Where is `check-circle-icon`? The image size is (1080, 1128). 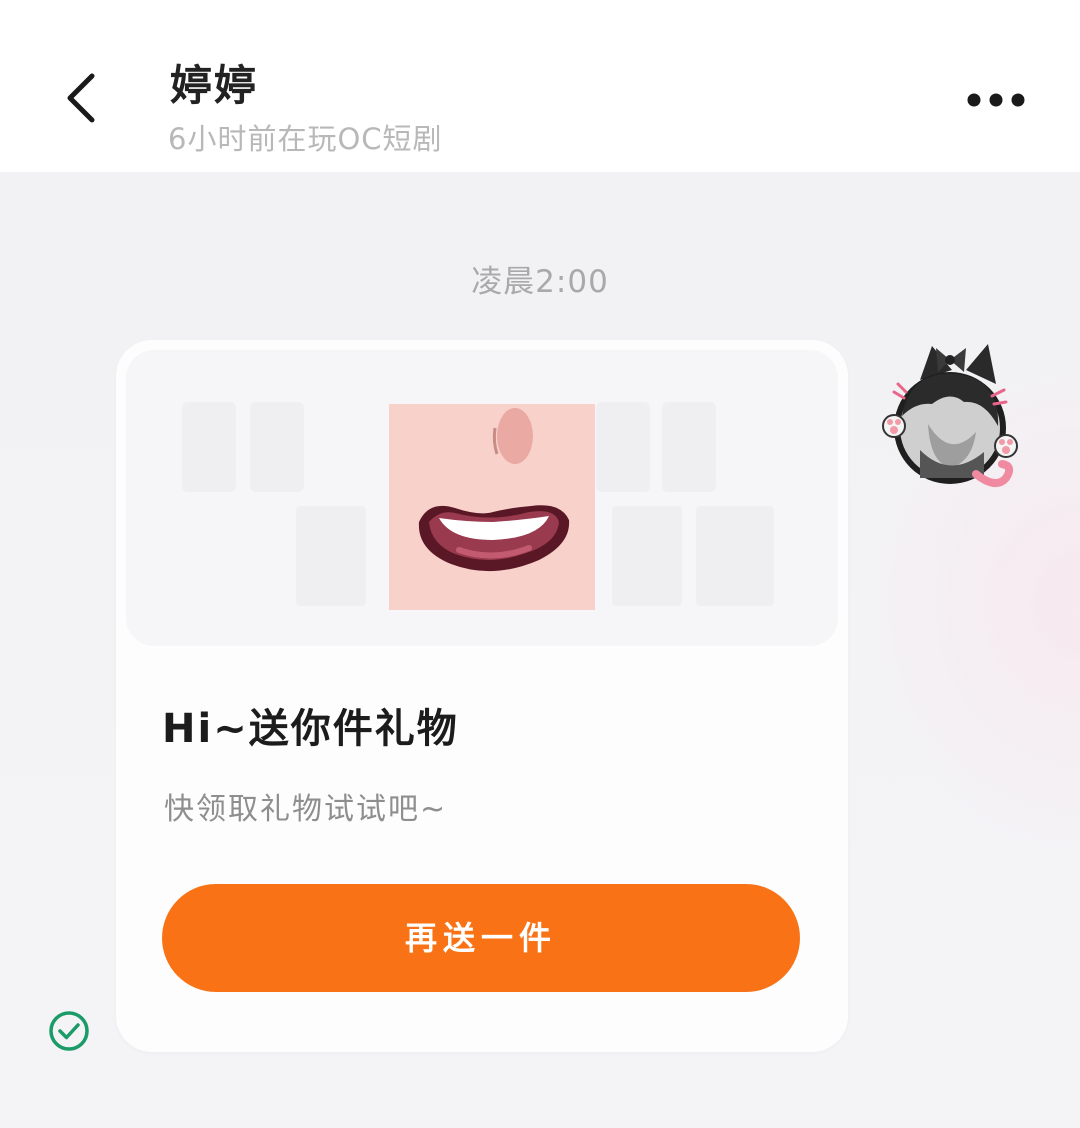 check-circle-icon is located at coordinates (69, 1031).